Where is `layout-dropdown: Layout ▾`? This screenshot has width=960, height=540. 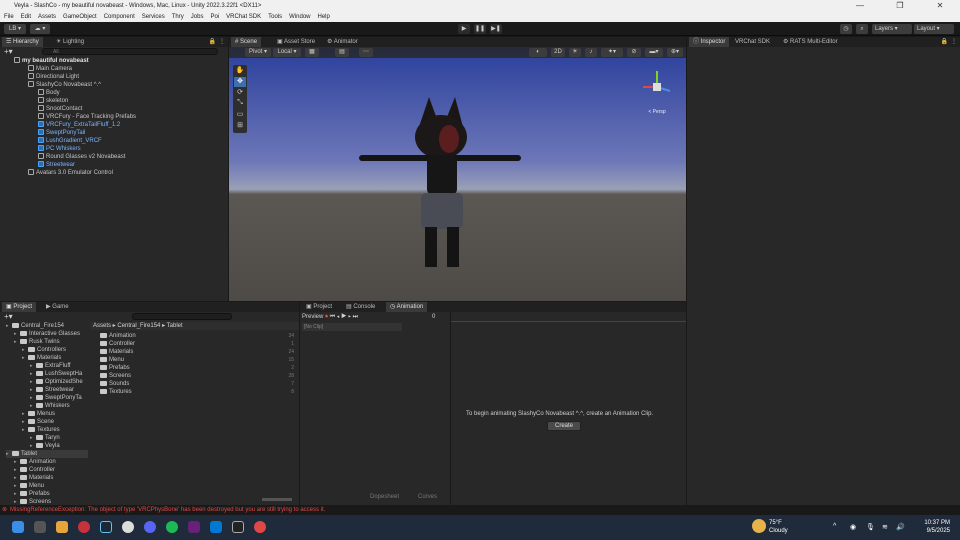 layout-dropdown: Layout ▾ is located at coordinates (934, 29).